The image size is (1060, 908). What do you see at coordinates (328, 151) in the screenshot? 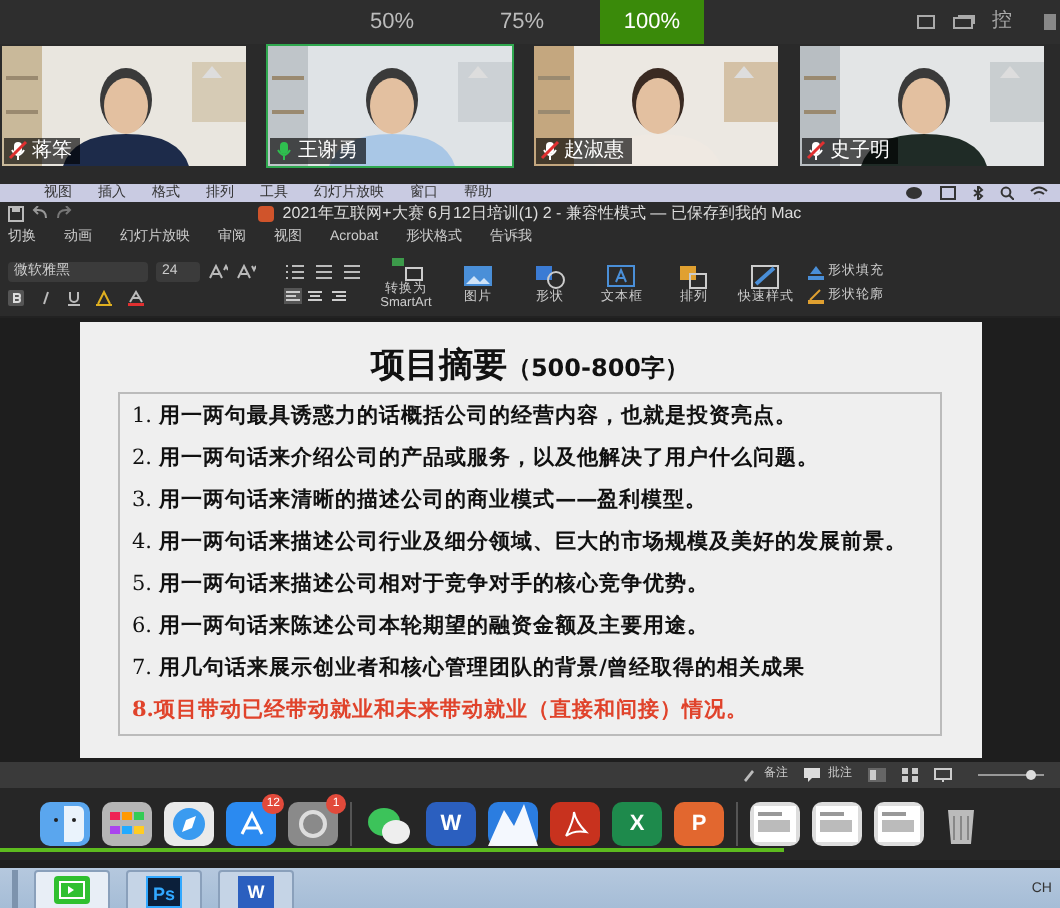
I see `participant-name: 王谢勇` at bounding box center [328, 151].